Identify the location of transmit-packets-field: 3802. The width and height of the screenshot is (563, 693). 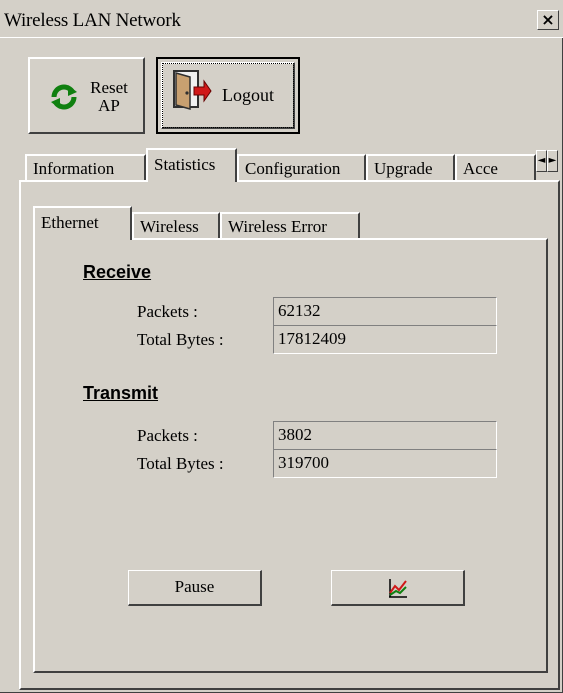
(385, 435).